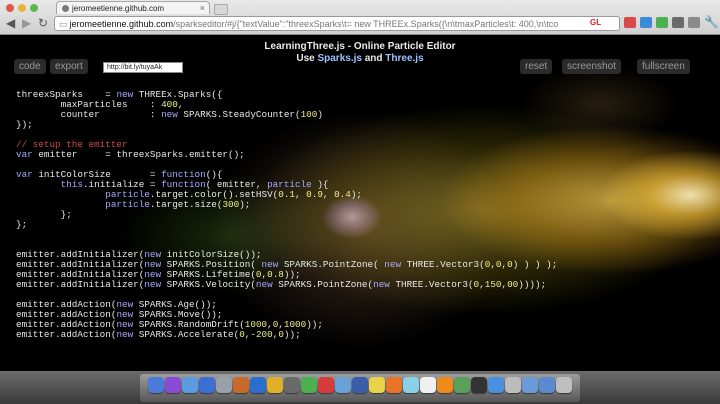 Image resolution: width=720 pixels, height=404 pixels. What do you see at coordinates (221, 9) in the screenshot?
I see `new-tab-button` at bounding box center [221, 9].